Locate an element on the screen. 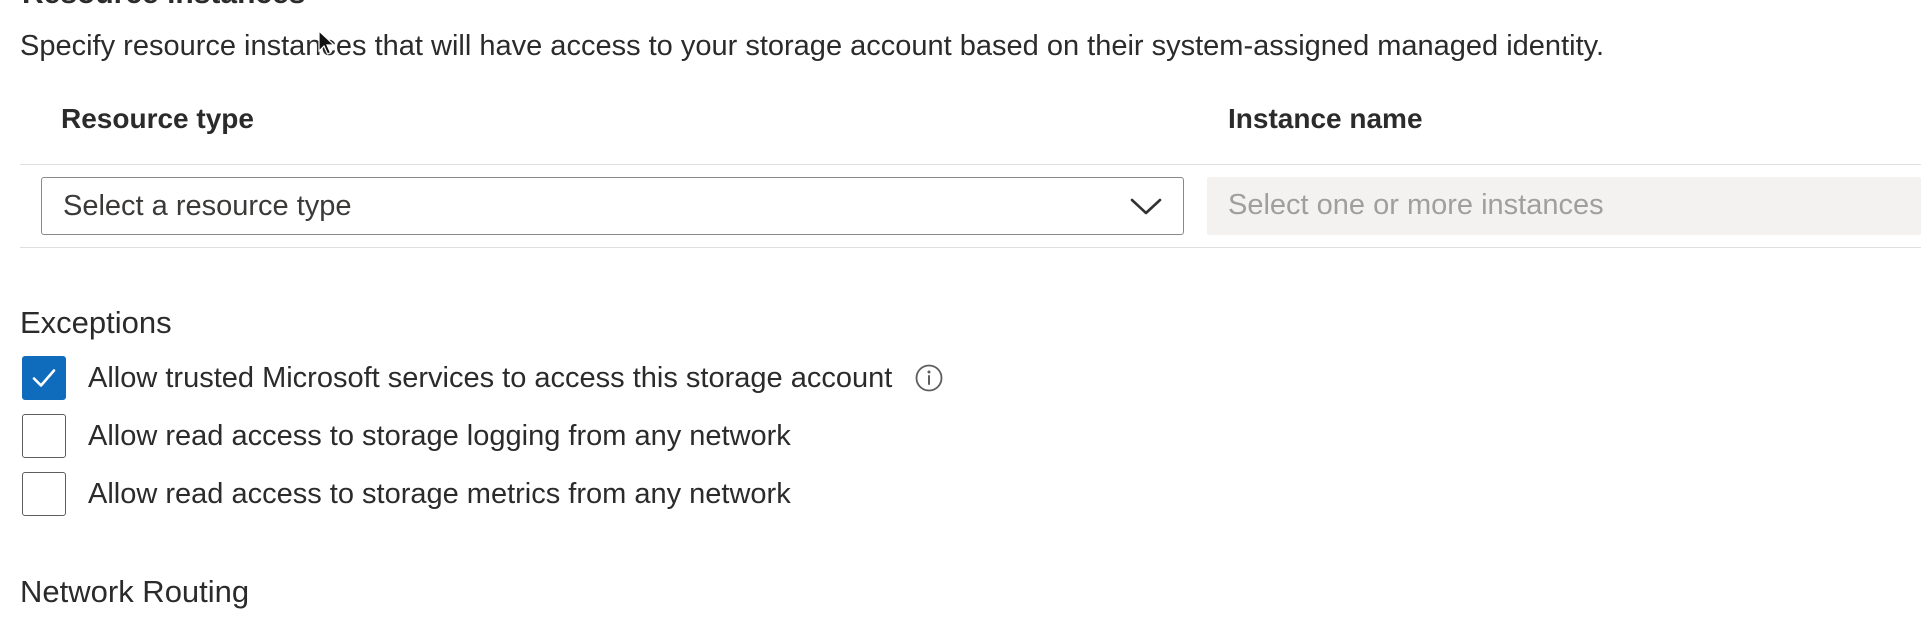 The width and height of the screenshot is (1921, 627). column-header-resource-type: Resource type is located at coordinates (157, 118).